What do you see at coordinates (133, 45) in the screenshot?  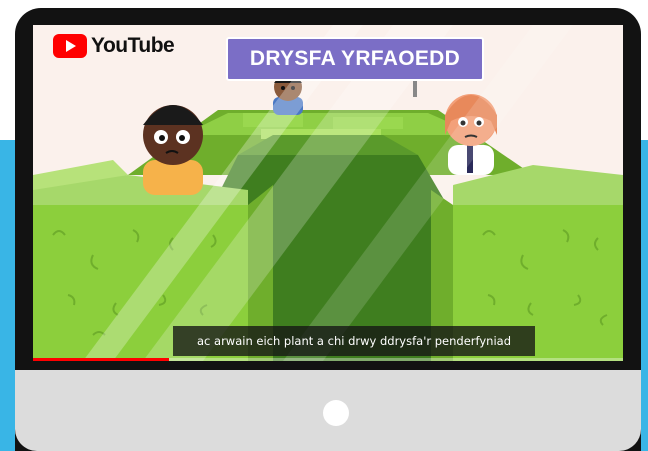 I see `youtube-wordmark: YouTube` at bounding box center [133, 45].